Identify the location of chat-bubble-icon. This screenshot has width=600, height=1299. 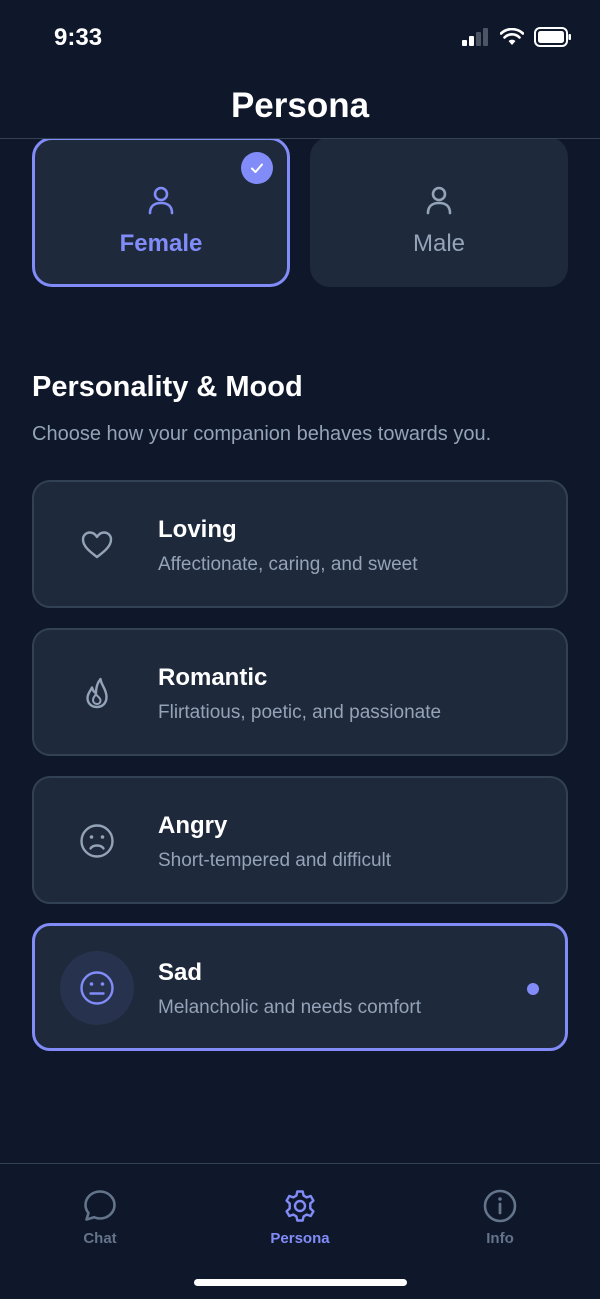
(100, 1205).